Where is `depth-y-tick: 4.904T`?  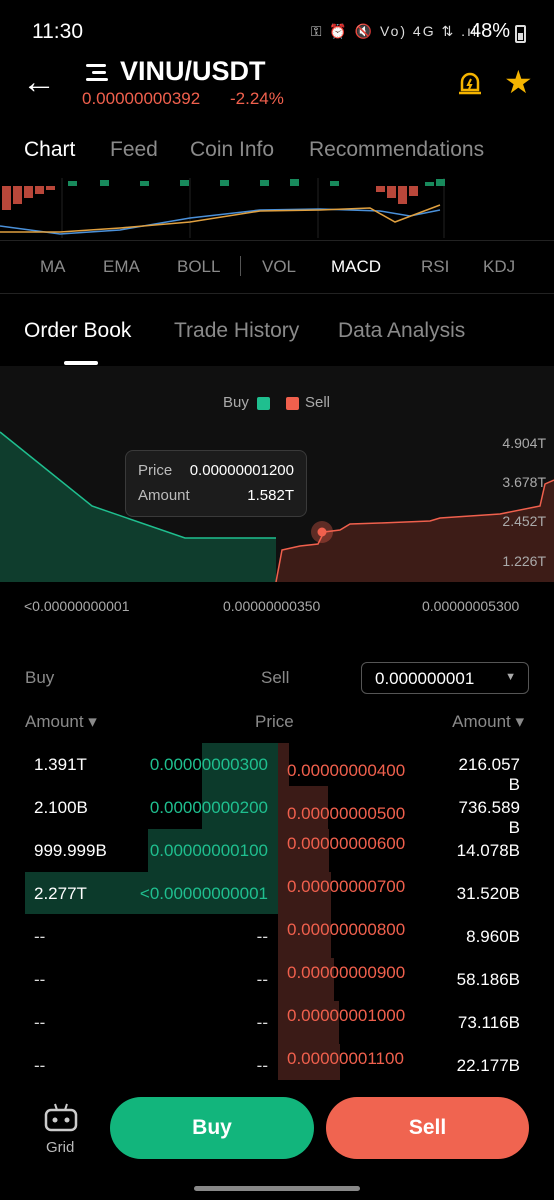
depth-y-tick: 4.904T is located at coordinates (524, 443).